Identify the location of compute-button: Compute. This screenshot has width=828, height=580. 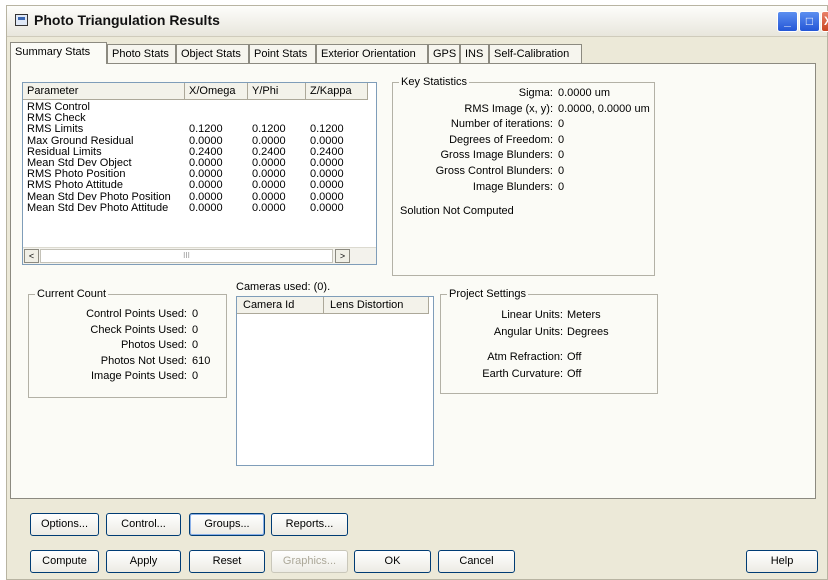
(64, 561).